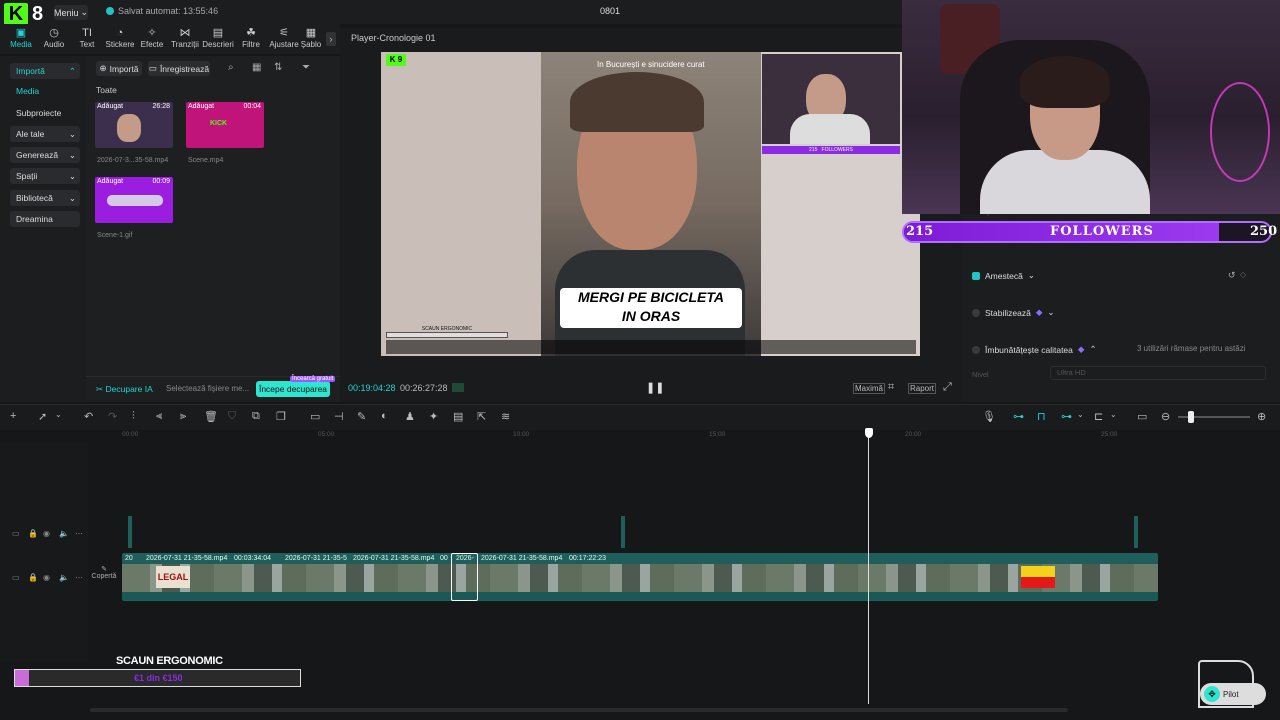 The width and height of the screenshot is (1280, 720). Describe the element at coordinates (976, 275) in the screenshot. I see `blend-checkbox` at that location.